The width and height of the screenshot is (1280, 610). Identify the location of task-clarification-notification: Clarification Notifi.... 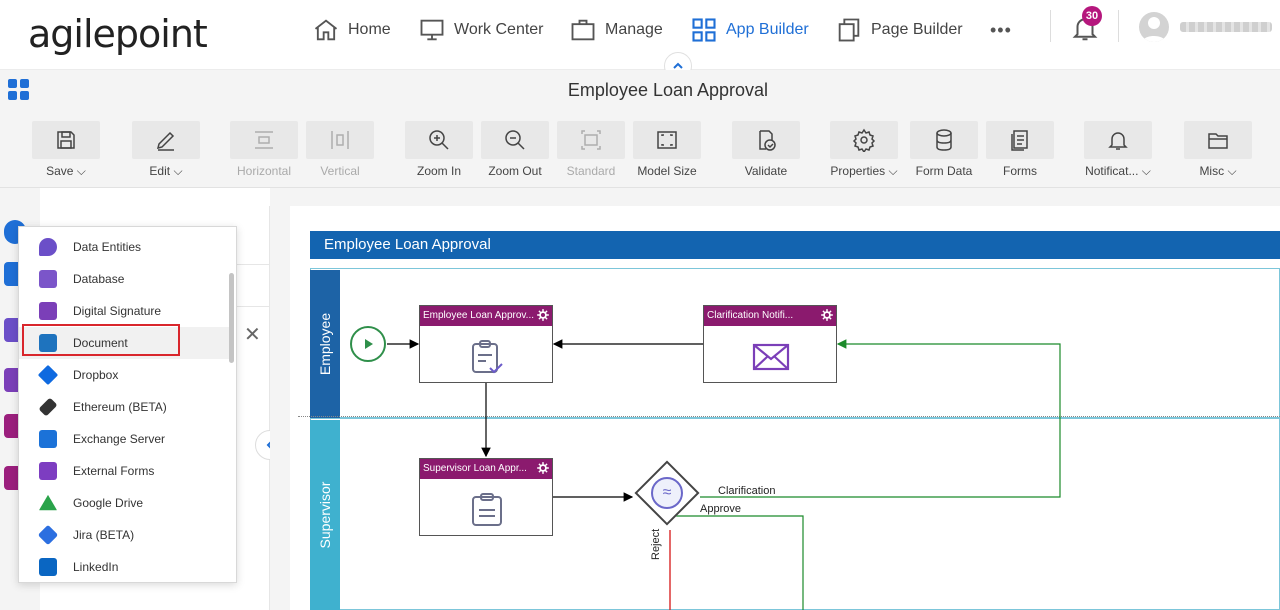
(770, 344).